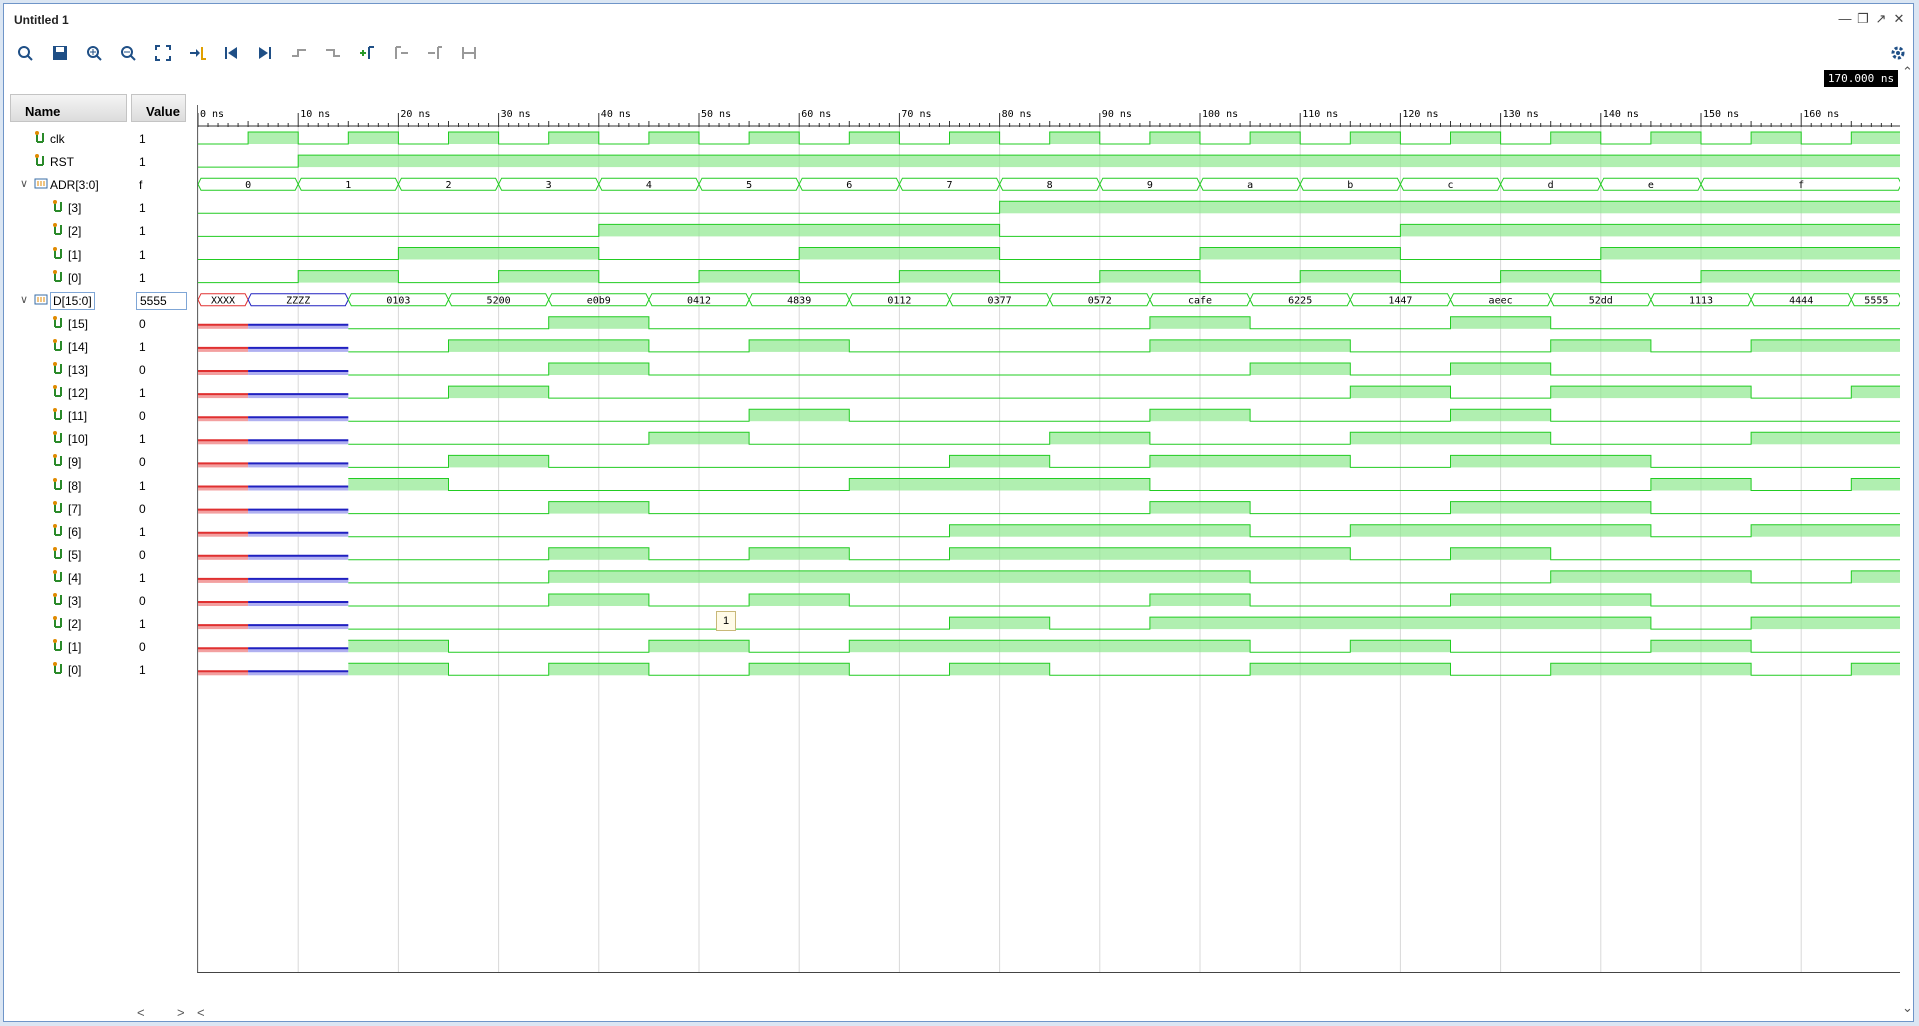 The image size is (1919, 1026). I want to click on d15-fill, so click(598, 322).